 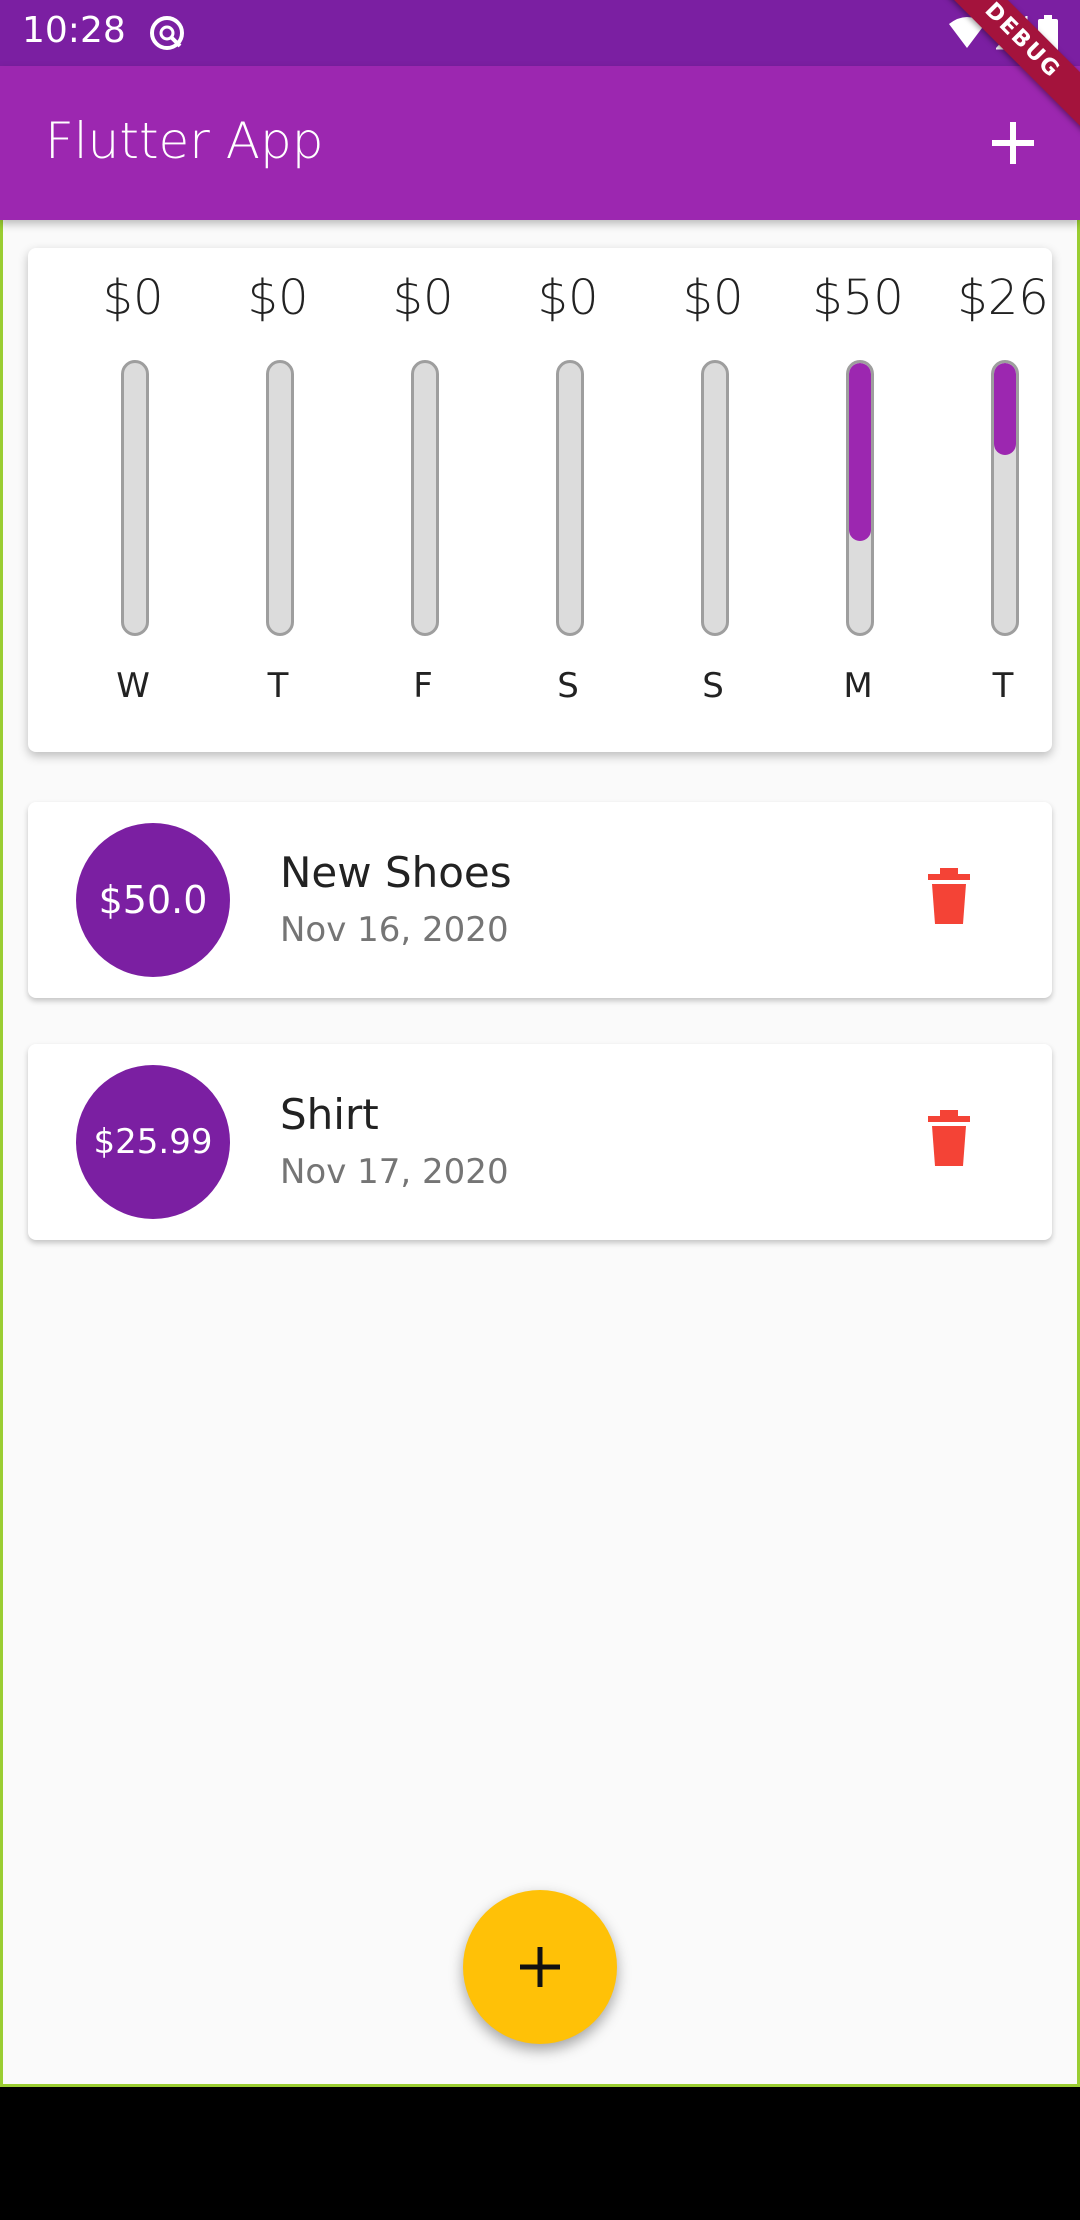 I want to click on transaction-date: Nov 17, 2020, so click(x=394, y=1172).